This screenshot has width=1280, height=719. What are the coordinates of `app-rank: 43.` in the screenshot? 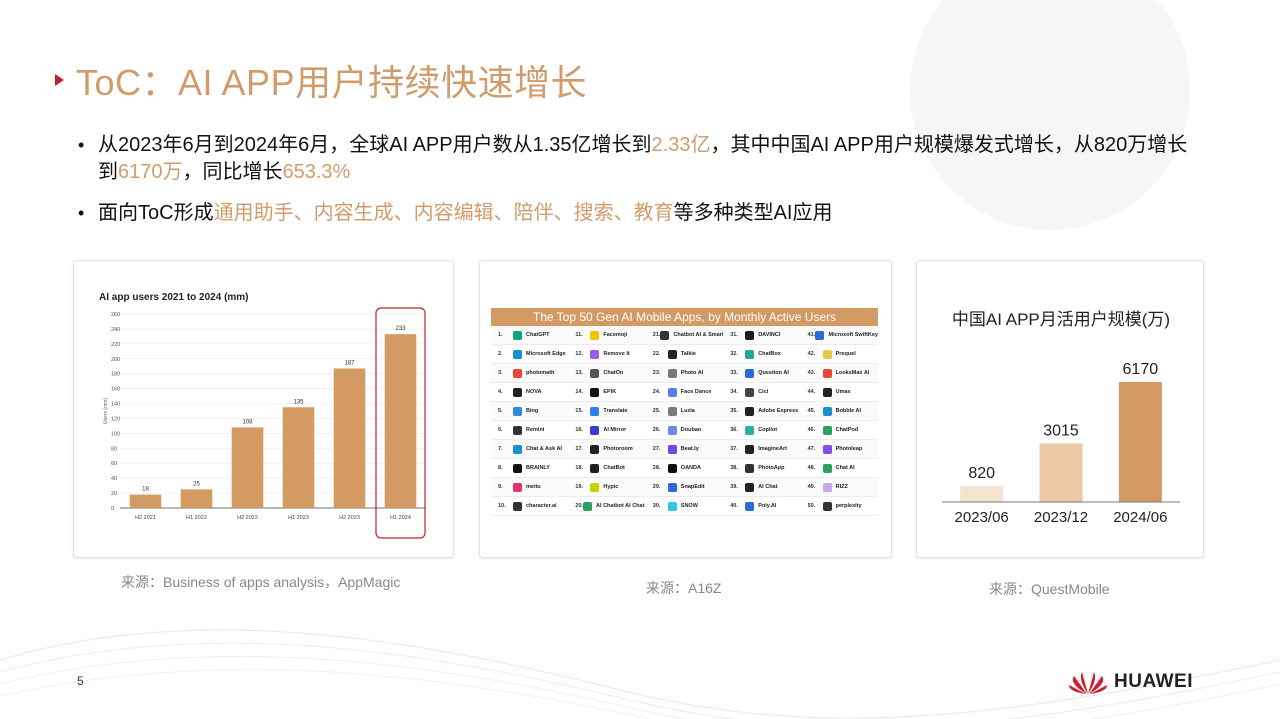 It's located at (811, 373).